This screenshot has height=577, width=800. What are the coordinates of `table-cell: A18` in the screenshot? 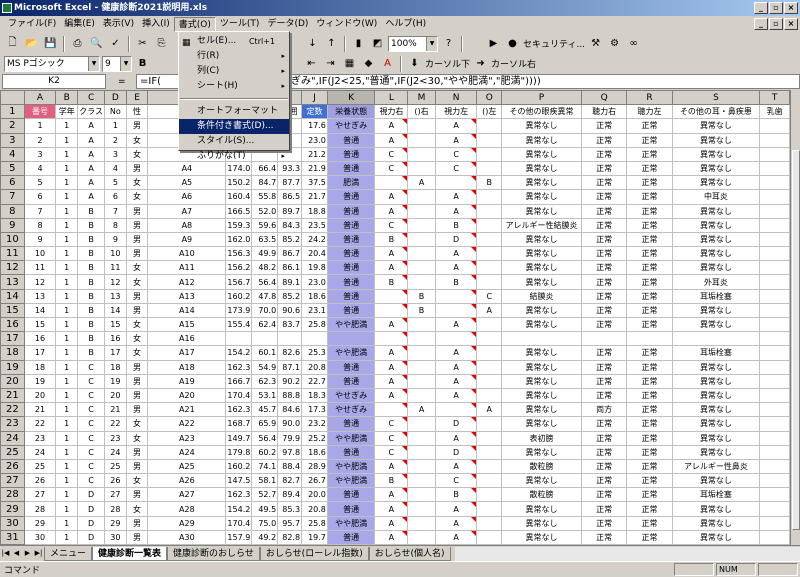 It's located at (187, 367).